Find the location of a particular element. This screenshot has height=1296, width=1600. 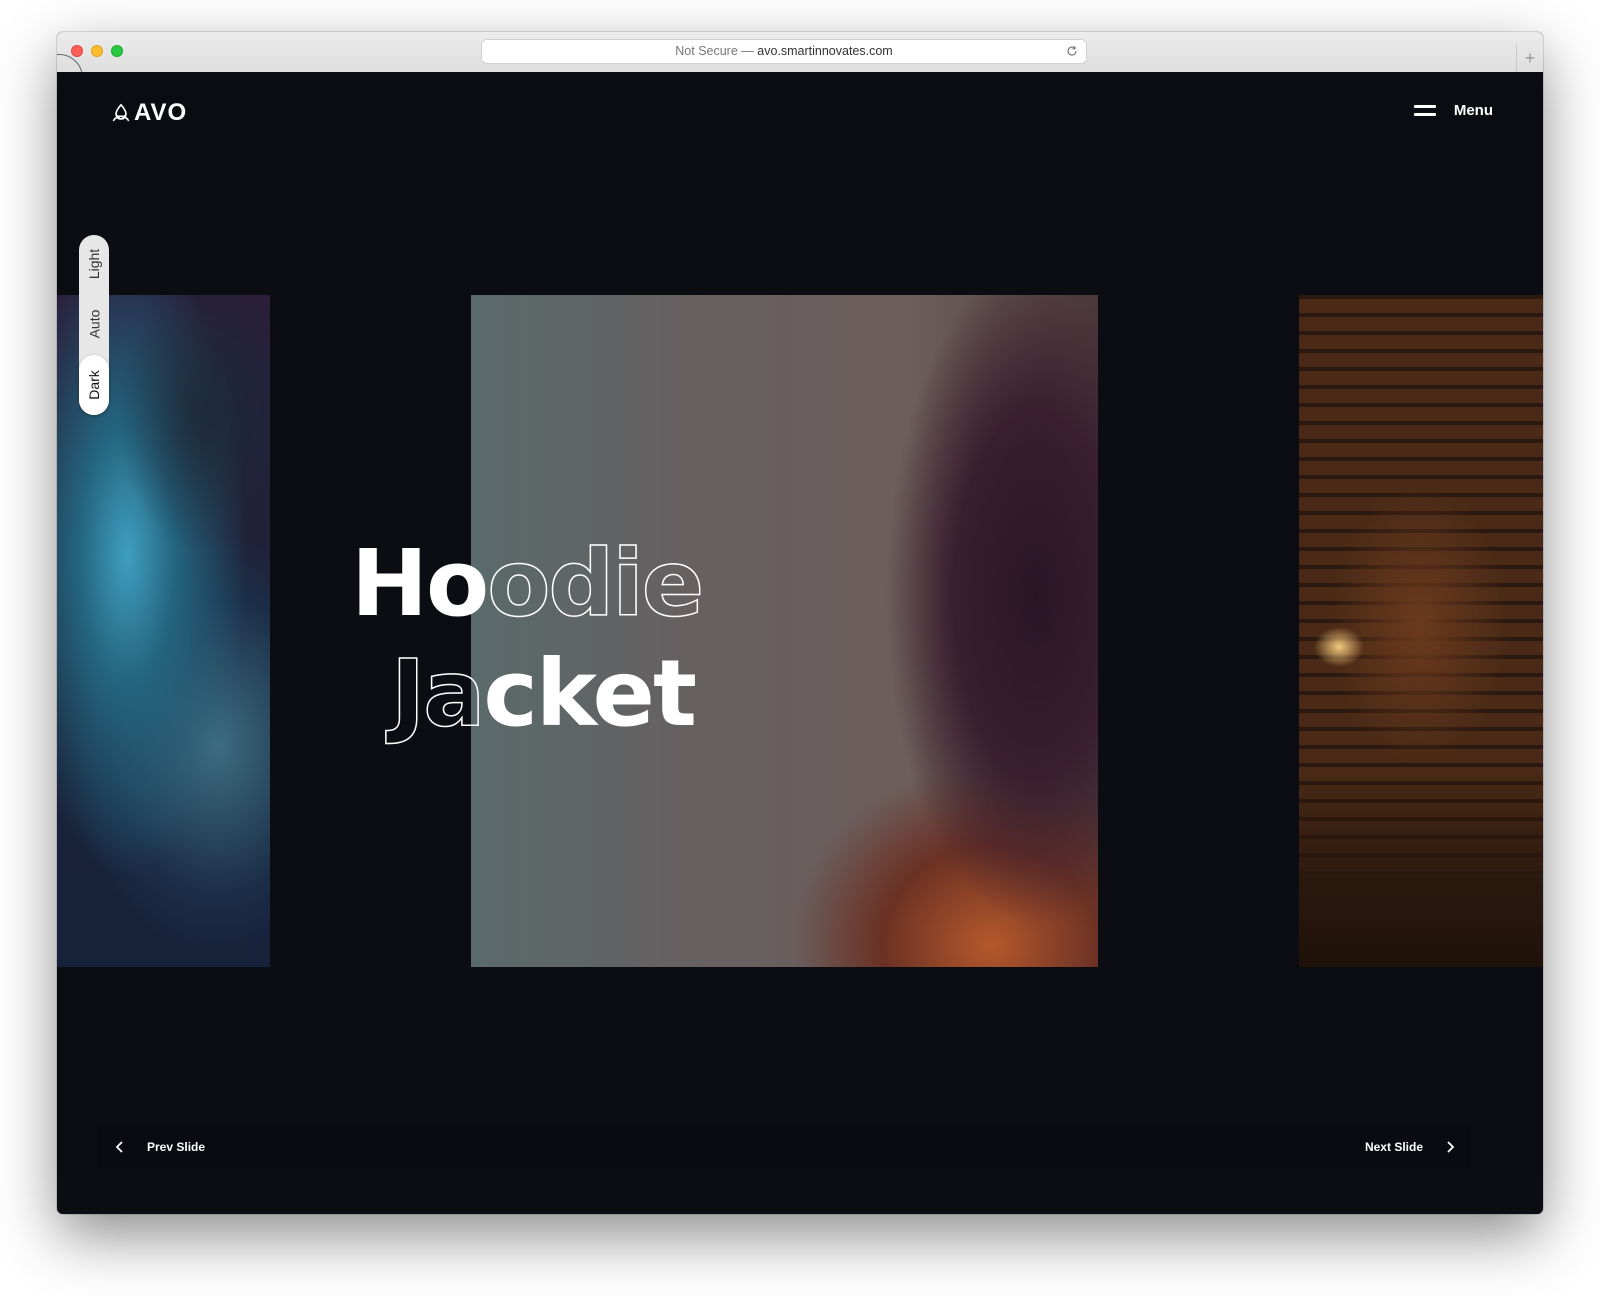

minimize-window-button is located at coordinates (97, 51).